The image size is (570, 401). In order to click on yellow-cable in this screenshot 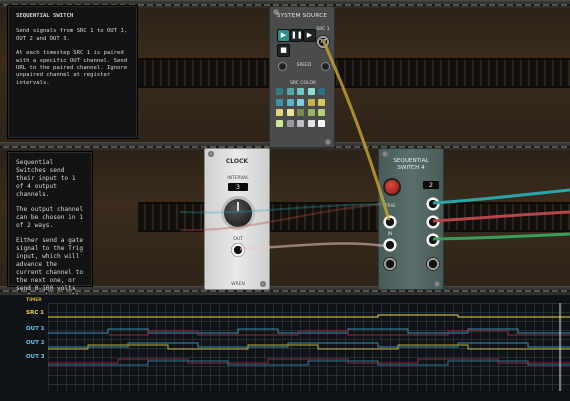, I will do `click(356, 130)`.